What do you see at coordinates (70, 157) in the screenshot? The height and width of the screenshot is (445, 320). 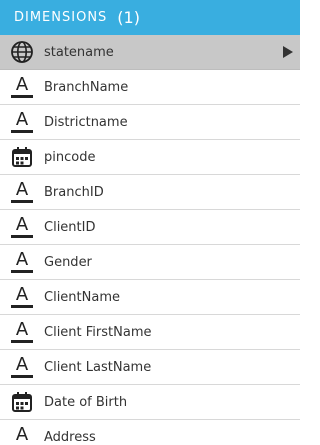 I see `dimension-label: pincode` at bounding box center [70, 157].